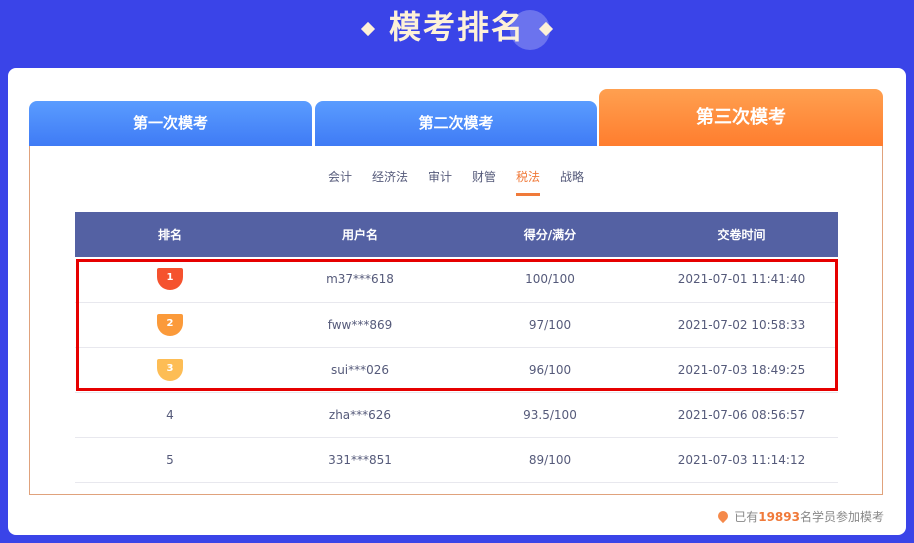  I want to click on tab-exam-3: 第三次模考, so click(741, 117).